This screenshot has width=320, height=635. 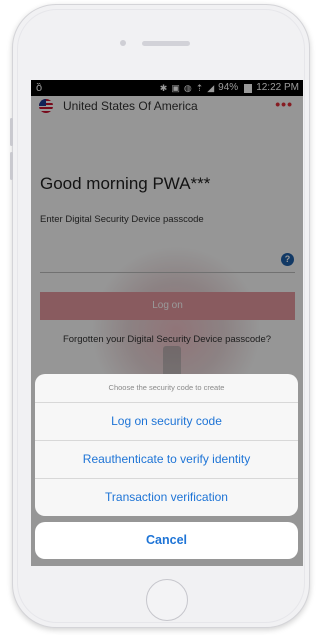 What do you see at coordinates (166, 43) in the screenshot?
I see `earpiece-speaker` at bounding box center [166, 43].